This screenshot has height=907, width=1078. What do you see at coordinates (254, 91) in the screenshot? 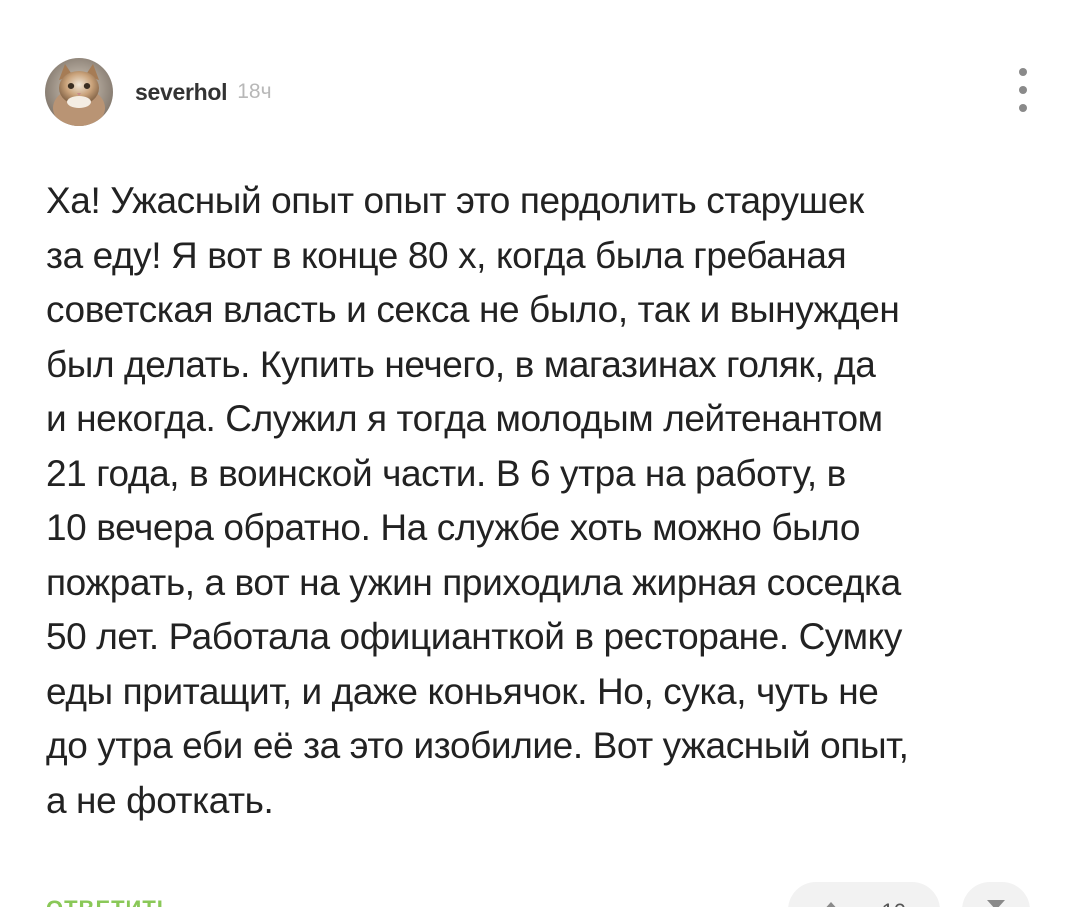
I see `comment-timestamp: 18ч` at bounding box center [254, 91].